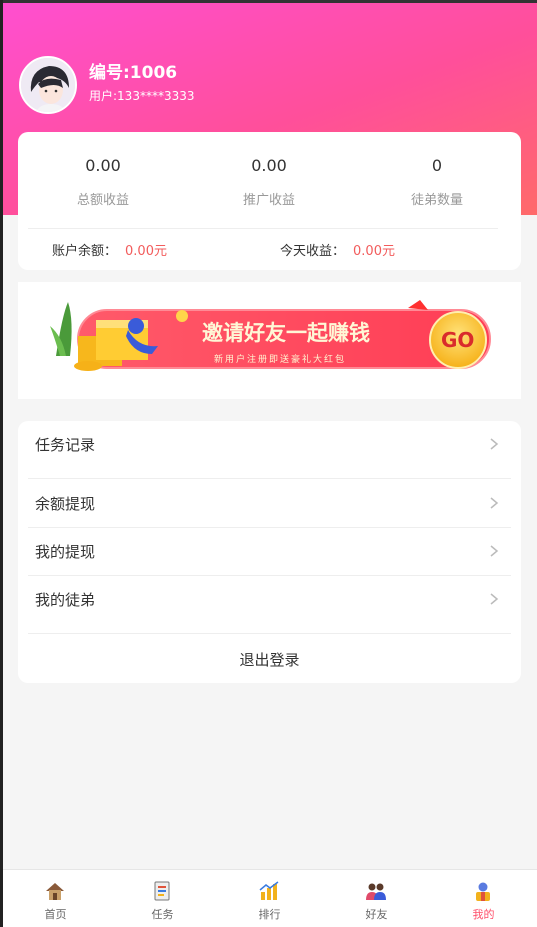 Image resolution: width=537 pixels, height=927 pixels. What do you see at coordinates (103, 182) in the screenshot?
I see `stat-total-earnings: 0.00 总额收益` at bounding box center [103, 182].